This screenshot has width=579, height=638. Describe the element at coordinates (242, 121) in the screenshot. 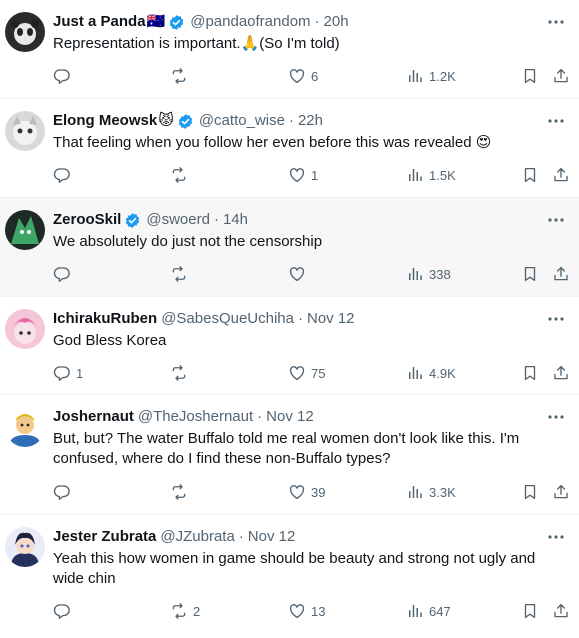

I see `user-handle: @catto_wise` at that location.